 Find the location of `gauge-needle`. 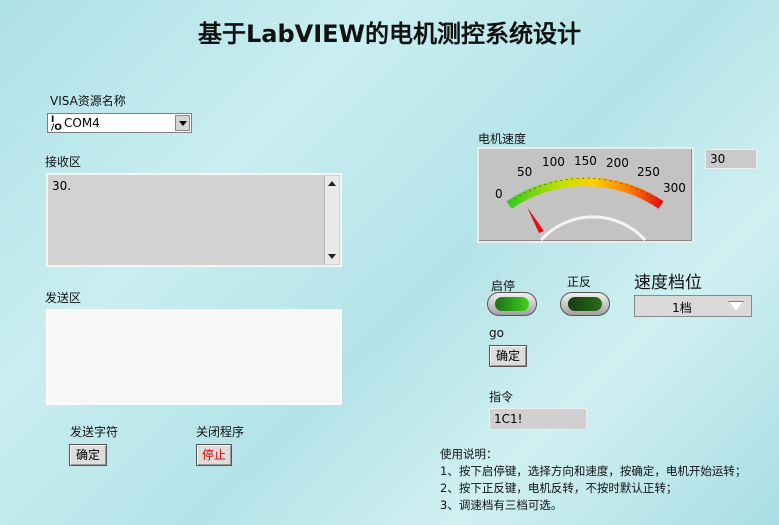

gauge-needle is located at coordinates (535, 220).